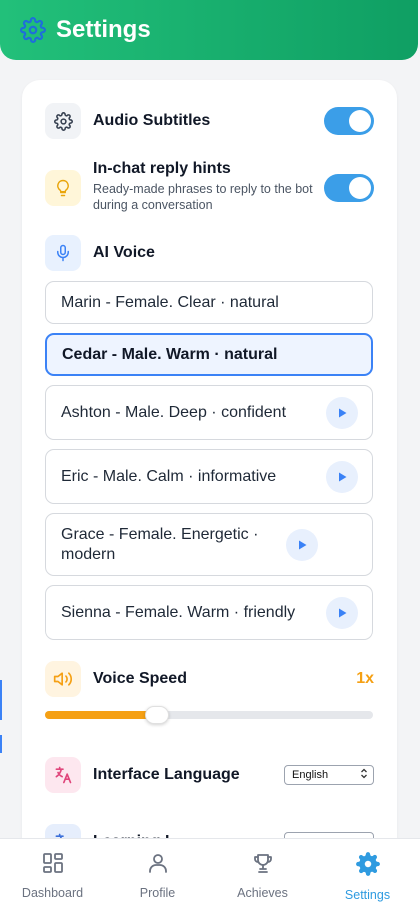 The height and width of the screenshot is (911, 420). I want to click on dashboard-icon, so click(53, 865).